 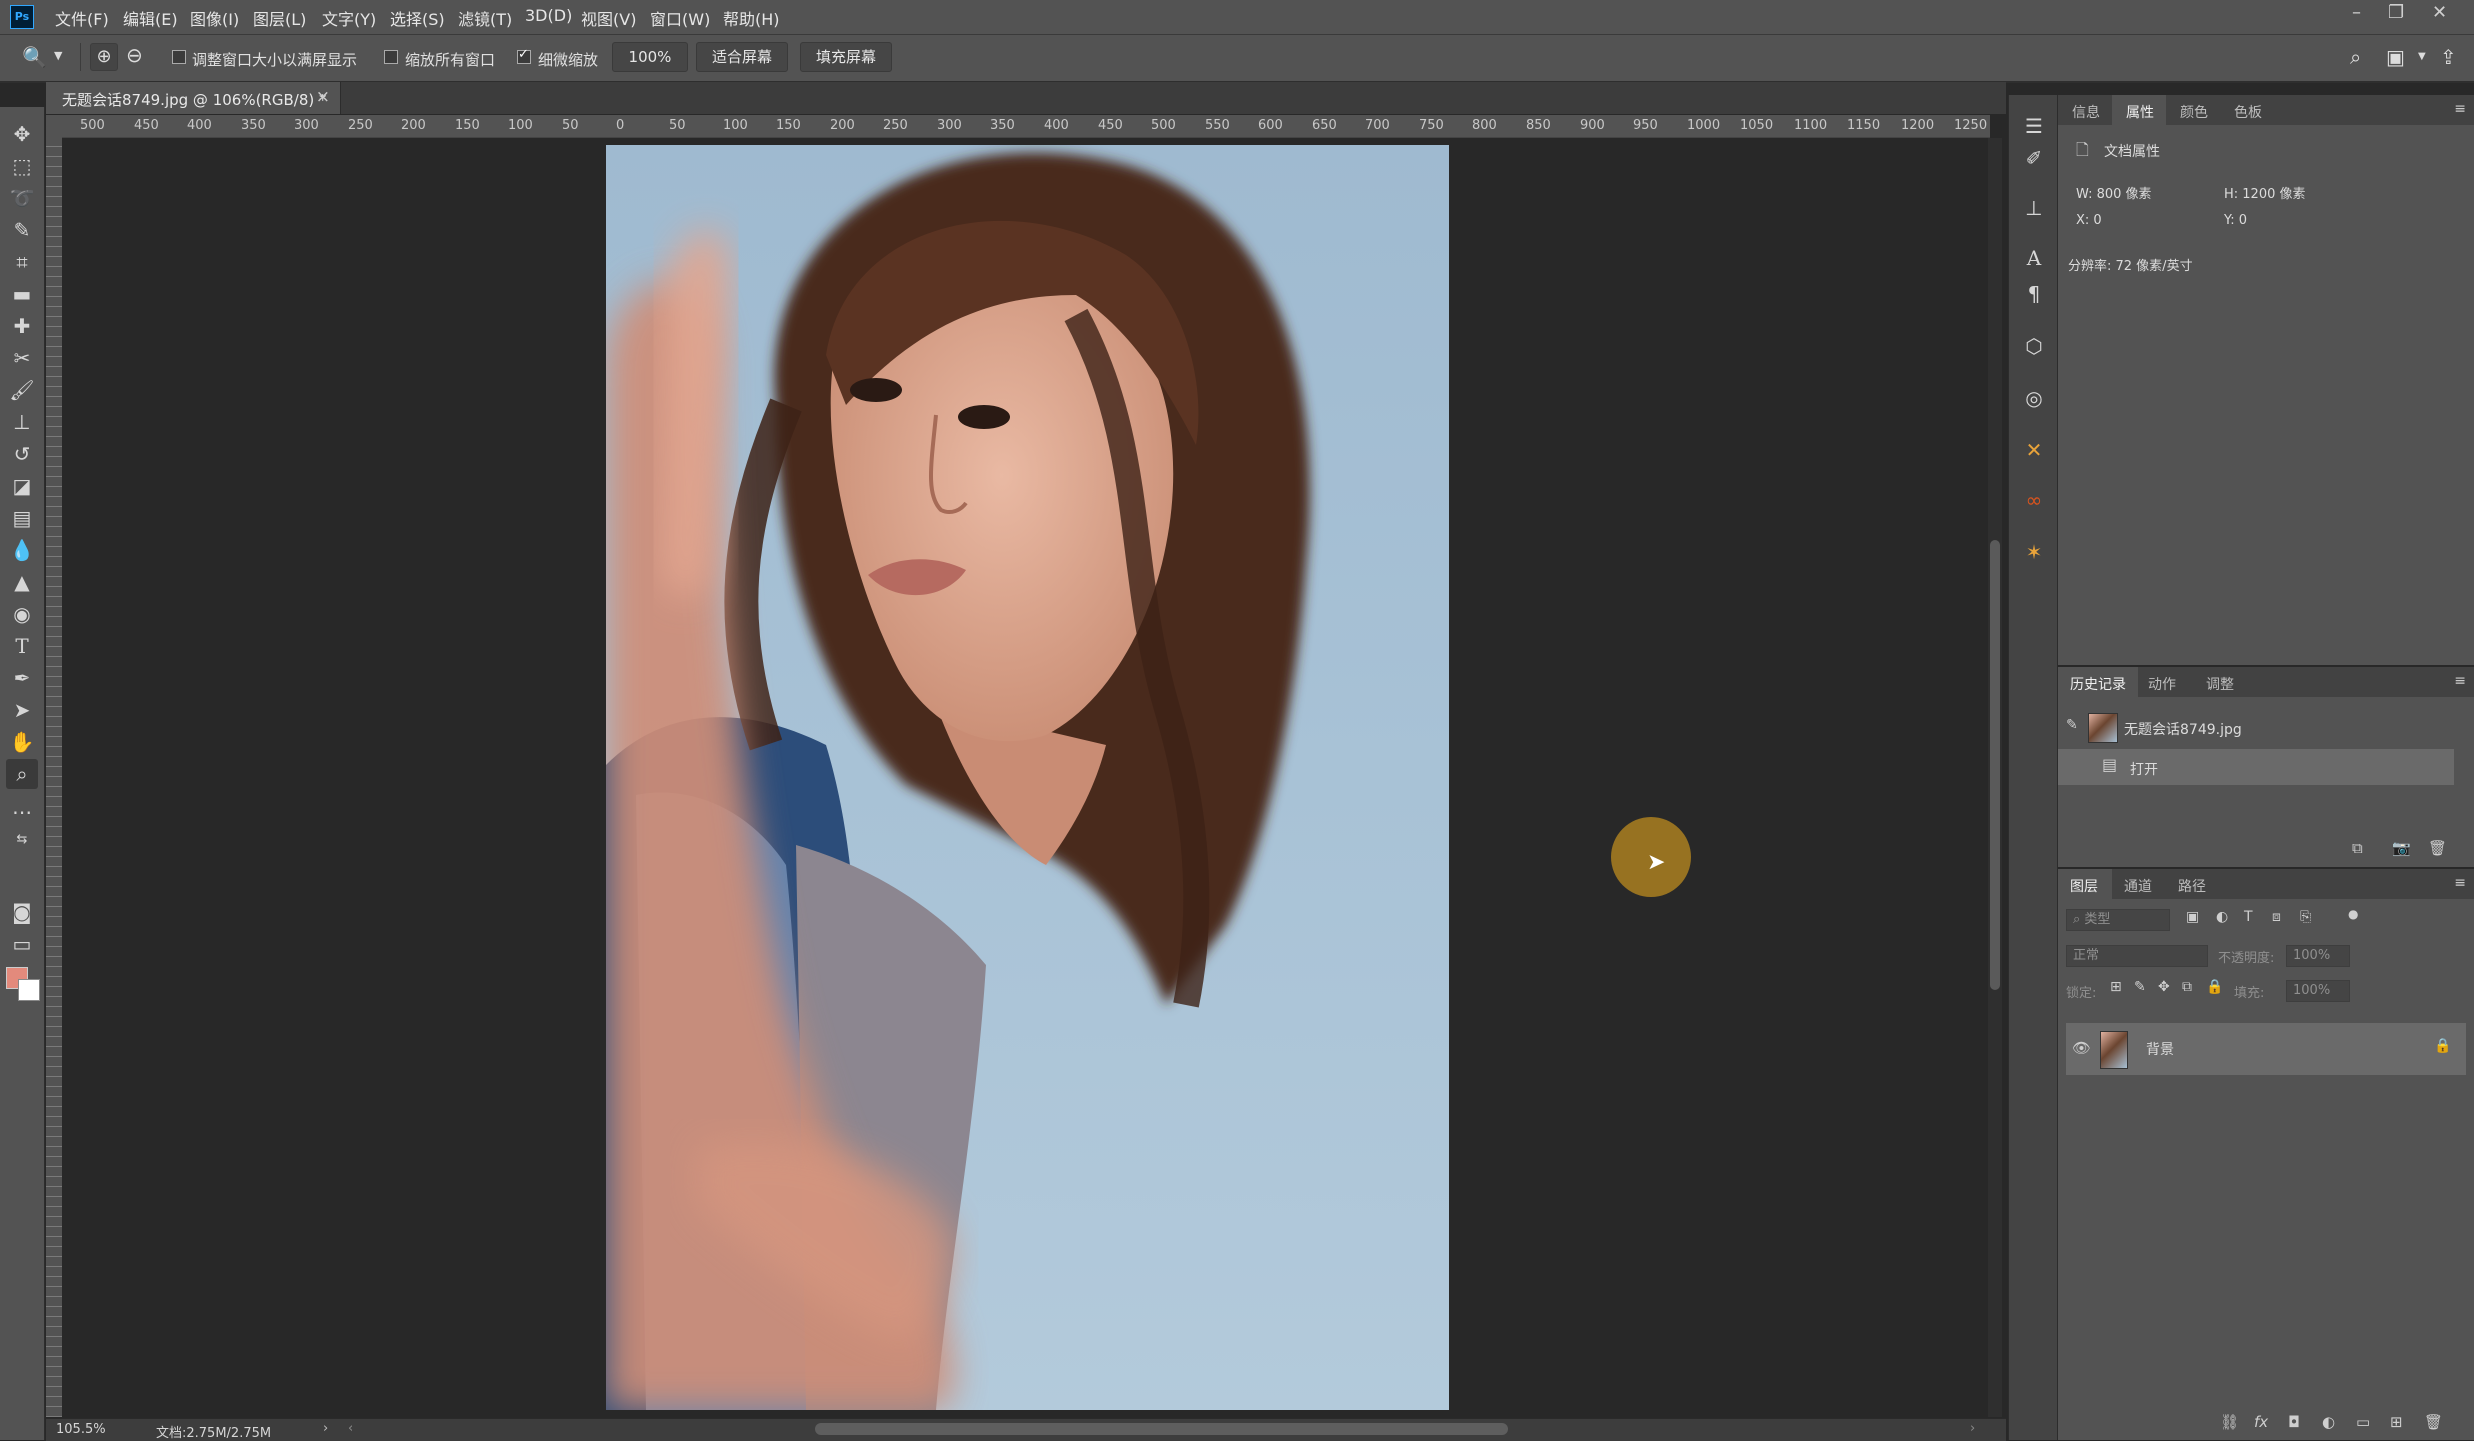 I want to click on plugin-tools-icon: ✕, so click(x=2034, y=450).